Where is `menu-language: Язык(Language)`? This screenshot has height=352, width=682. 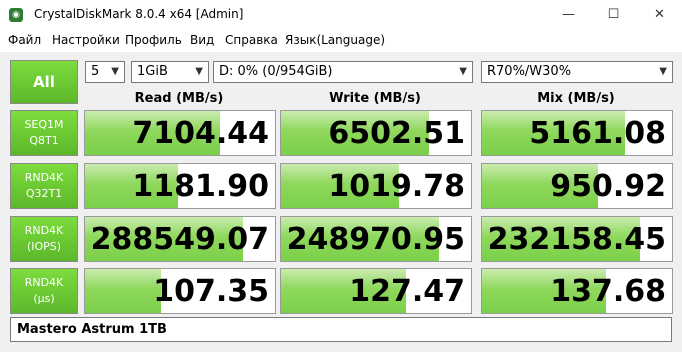 menu-language: Язык(Language) is located at coordinates (335, 40).